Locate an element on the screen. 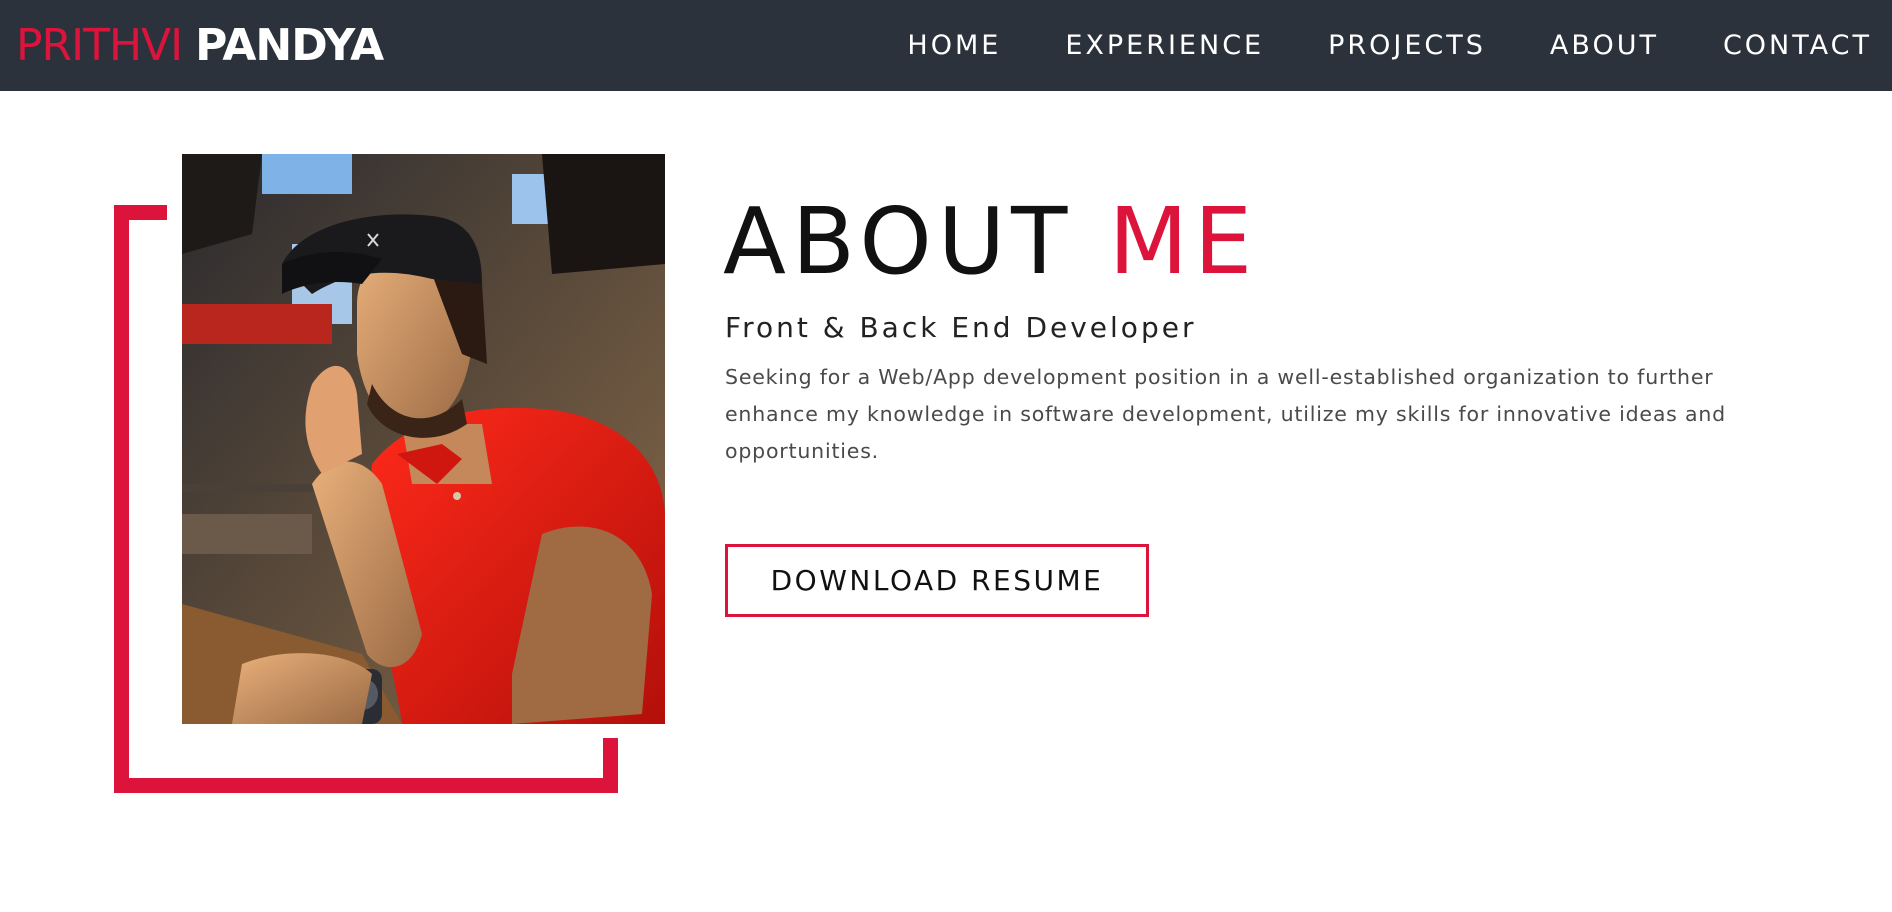 The image size is (1892, 912). site-logo: PRITHVI PANDYA is located at coordinates (200, 46).